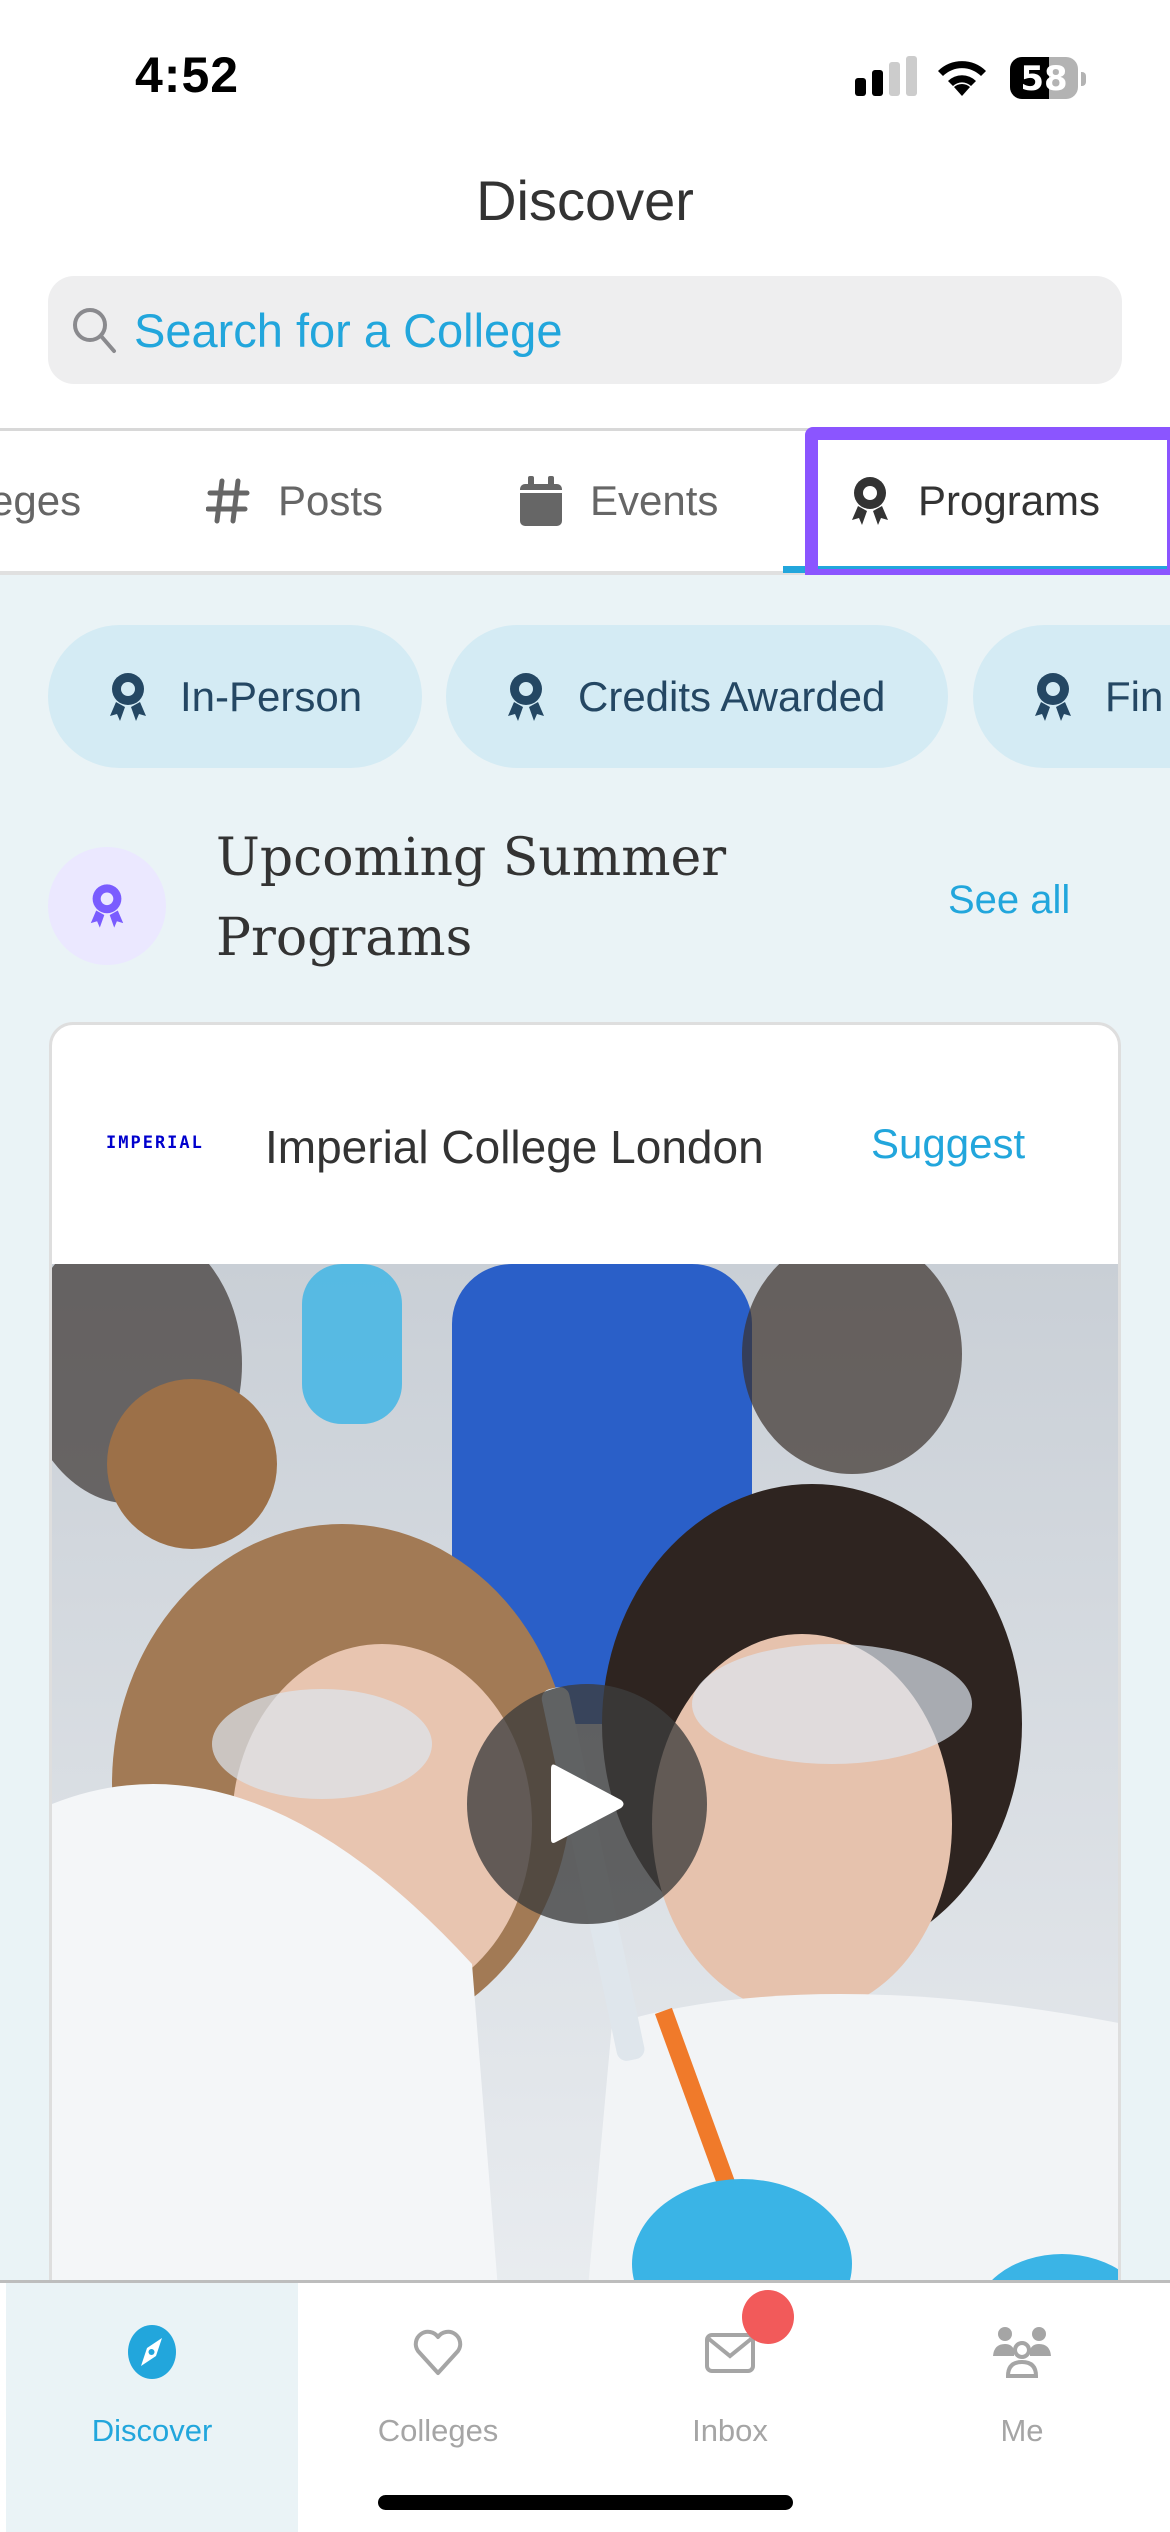  I want to click on chip-financial-aid: Fin, so click(1071, 696).